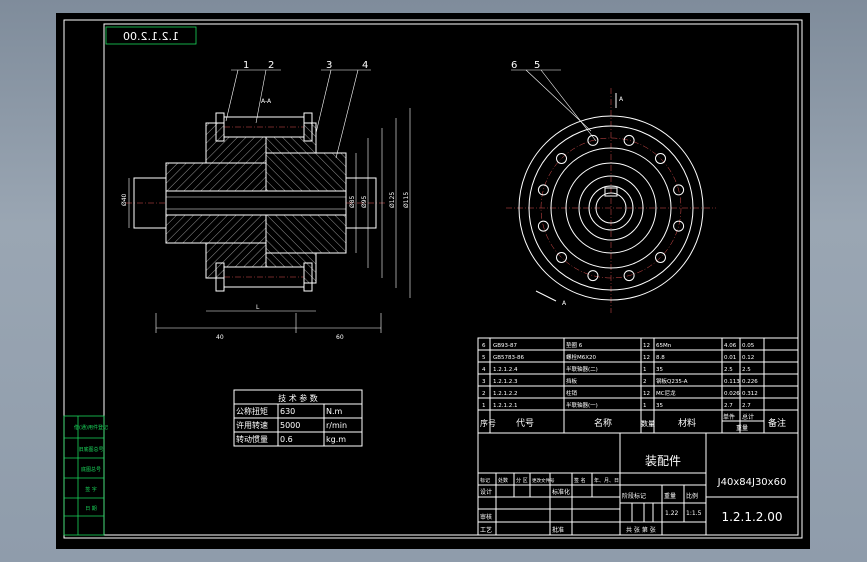 The height and width of the screenshot is (562, 867). What do you see at coordinates (329, 65) in the screenshot?
I see `balloon-3: 3` at bounding box center [329, 65].